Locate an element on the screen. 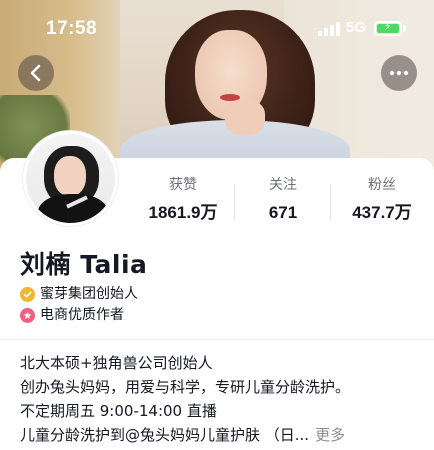 This screenshot has width=434, height=450. battery-icon: ⚡ is located at coordinates (388, 28).